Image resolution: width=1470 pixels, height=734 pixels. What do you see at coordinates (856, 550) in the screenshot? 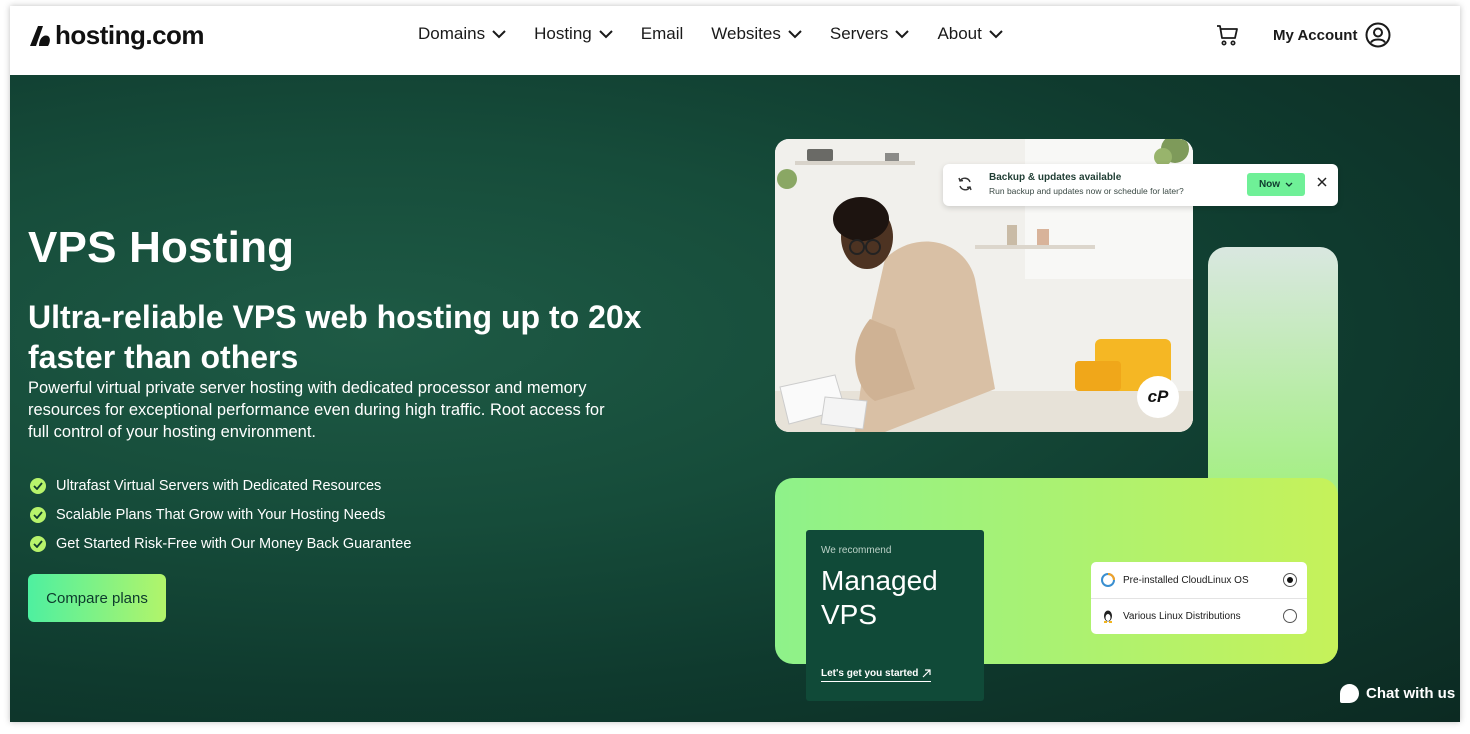
I see `recommend-kicker: We recommend` at bounding box center [856, 550].